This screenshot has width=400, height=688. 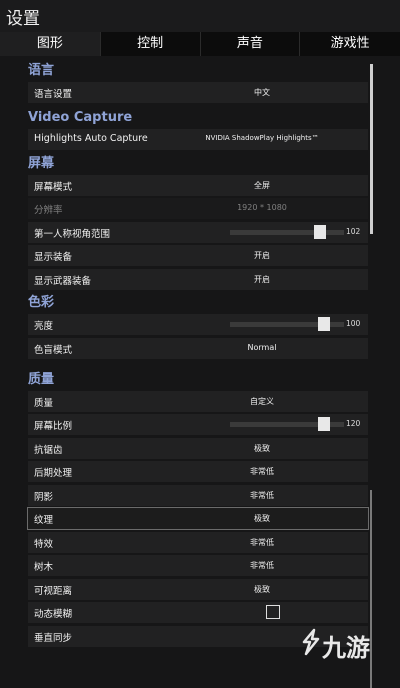 I want to click on setting-row-show-weapon-equipment: 显示武器装备 开启, so click(x=198, y=279).